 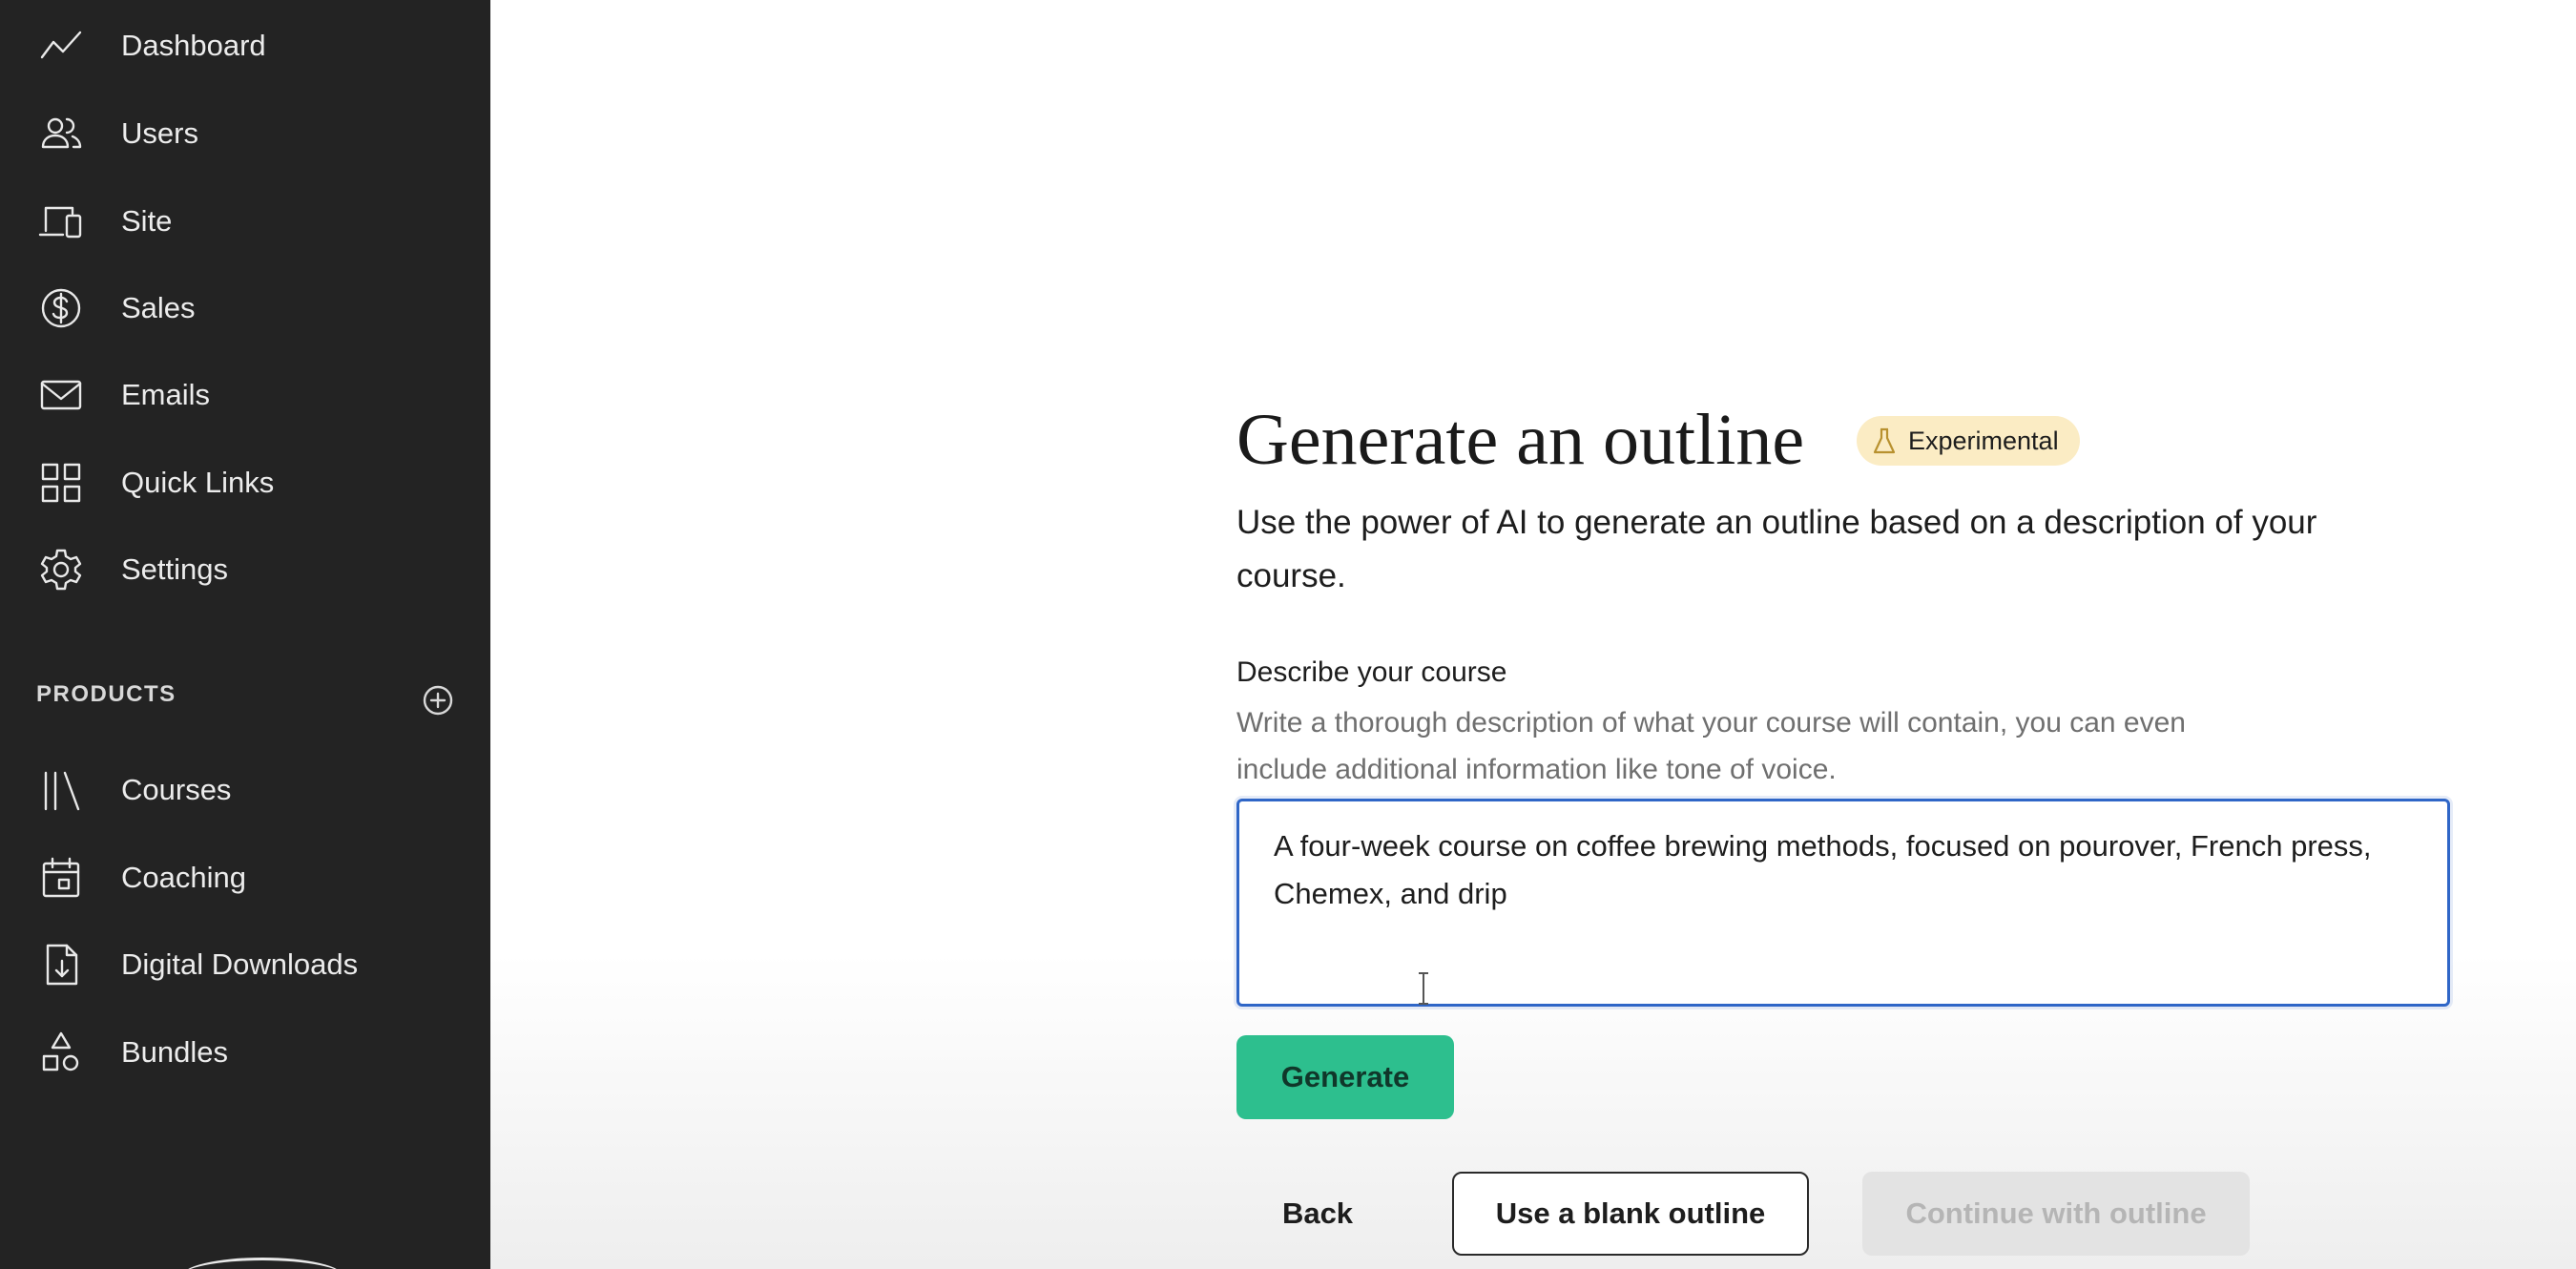 What do you see at coordinates (262, 1263) in the screenshot?
I see `sidebar-footer-arc` at bounding box center [262, 1263].